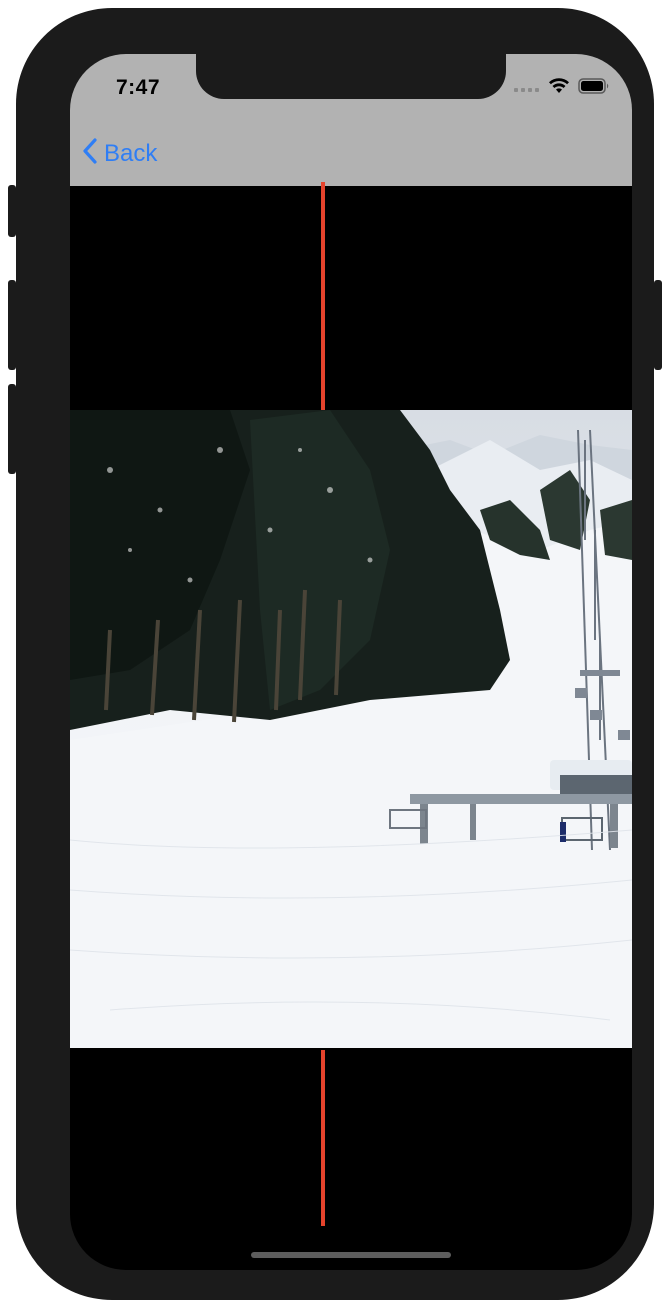 The image size is (669, 1304). I want to click on back-button-label: Back, so click(131, 153).